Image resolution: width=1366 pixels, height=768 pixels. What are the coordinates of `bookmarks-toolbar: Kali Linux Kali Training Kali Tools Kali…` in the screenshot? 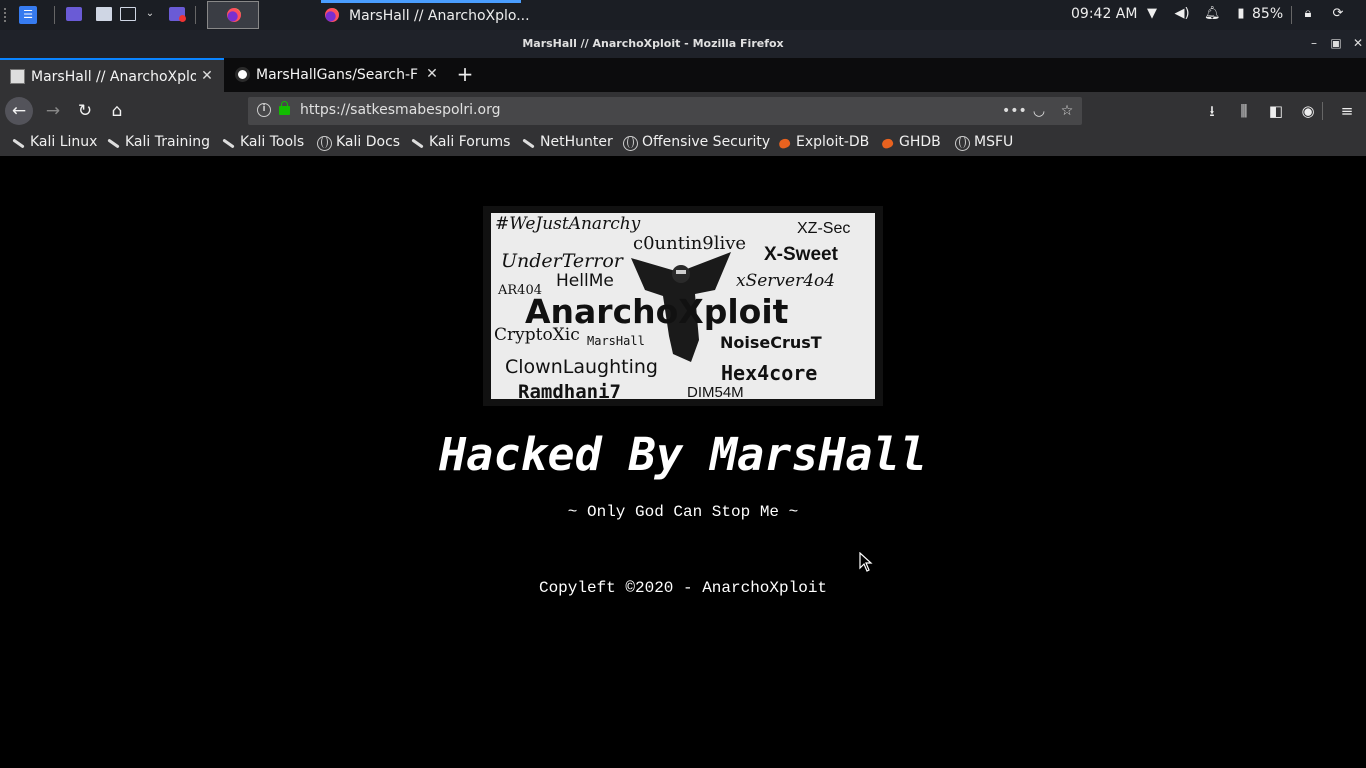 It's located at (683, 143).